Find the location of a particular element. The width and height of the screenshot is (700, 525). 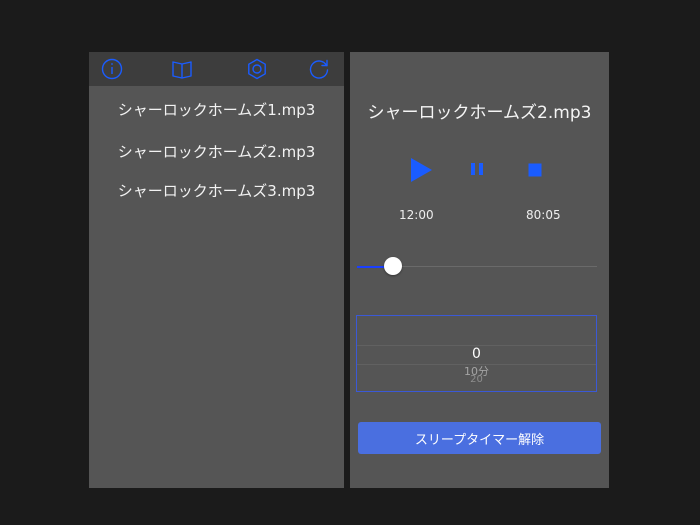

info-icon is located at coordinates (112, 69).